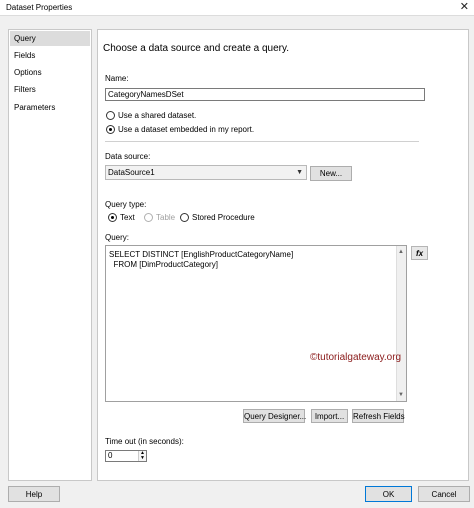 The height and width of the screenshot is (508, 474). Describe the element at coordinates (419, 253) in the screenshot. I see `expression-fx-button: fx` at that location.